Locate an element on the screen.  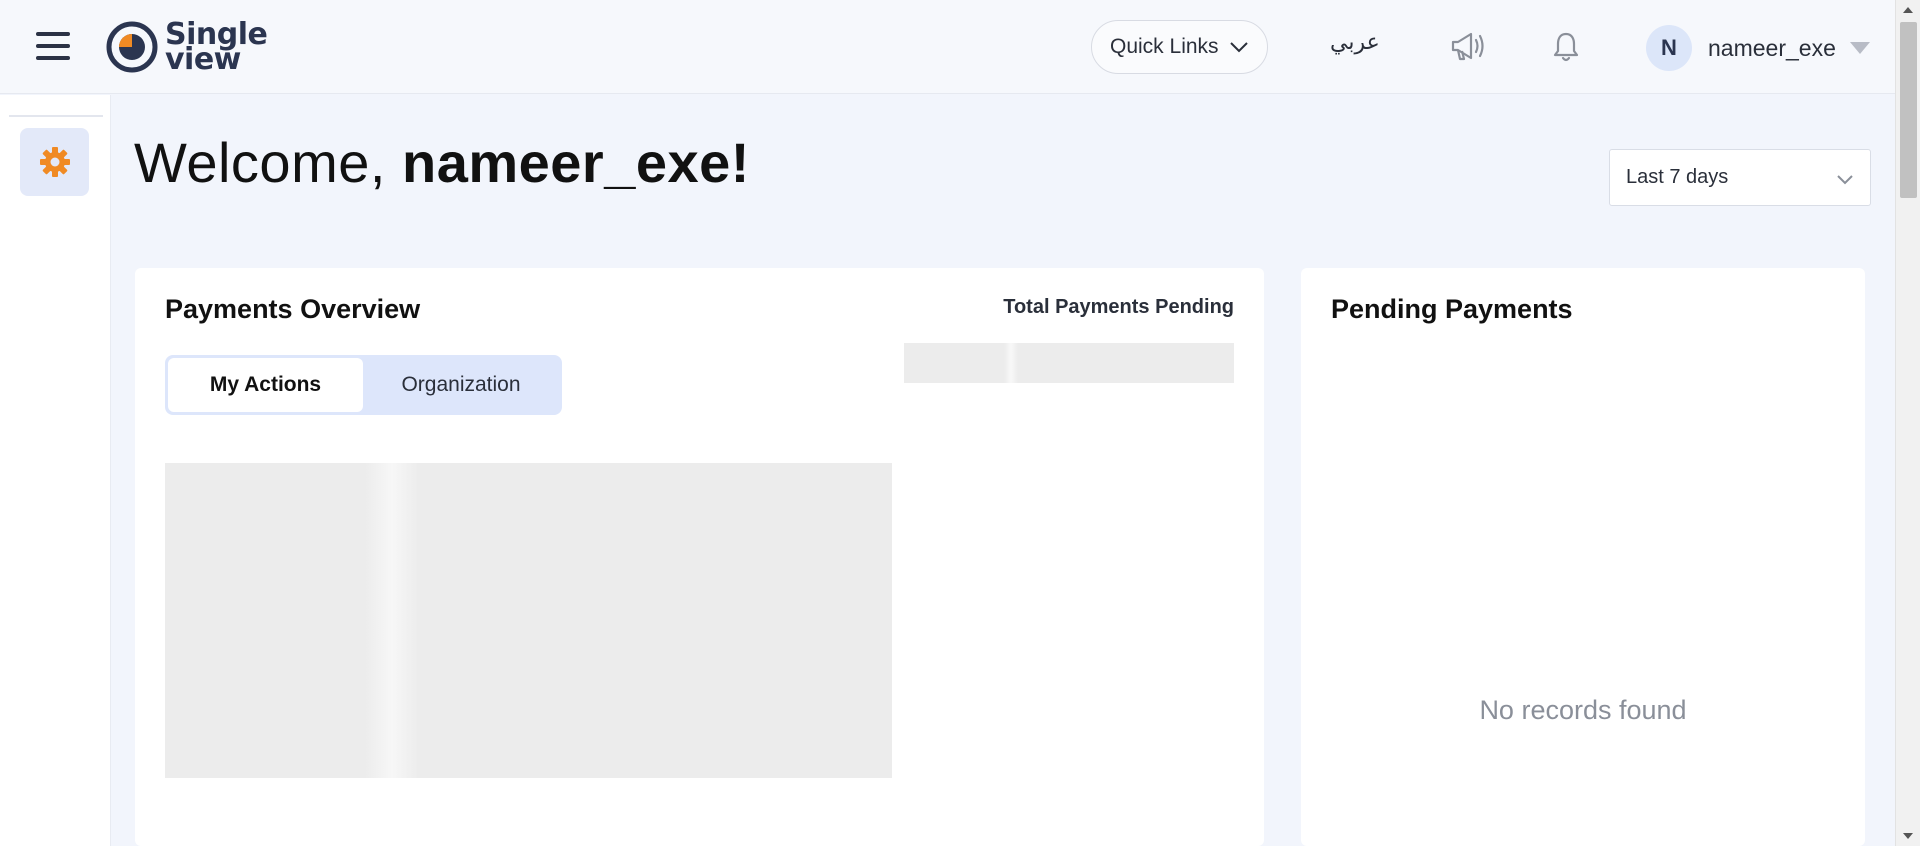
language-switch-link: عربي is located at coordinates (1355, 42).